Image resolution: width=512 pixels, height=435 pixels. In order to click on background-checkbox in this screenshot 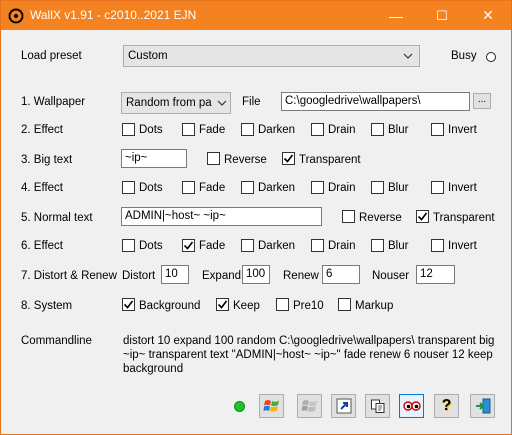, I will do `click(128, 304)`.